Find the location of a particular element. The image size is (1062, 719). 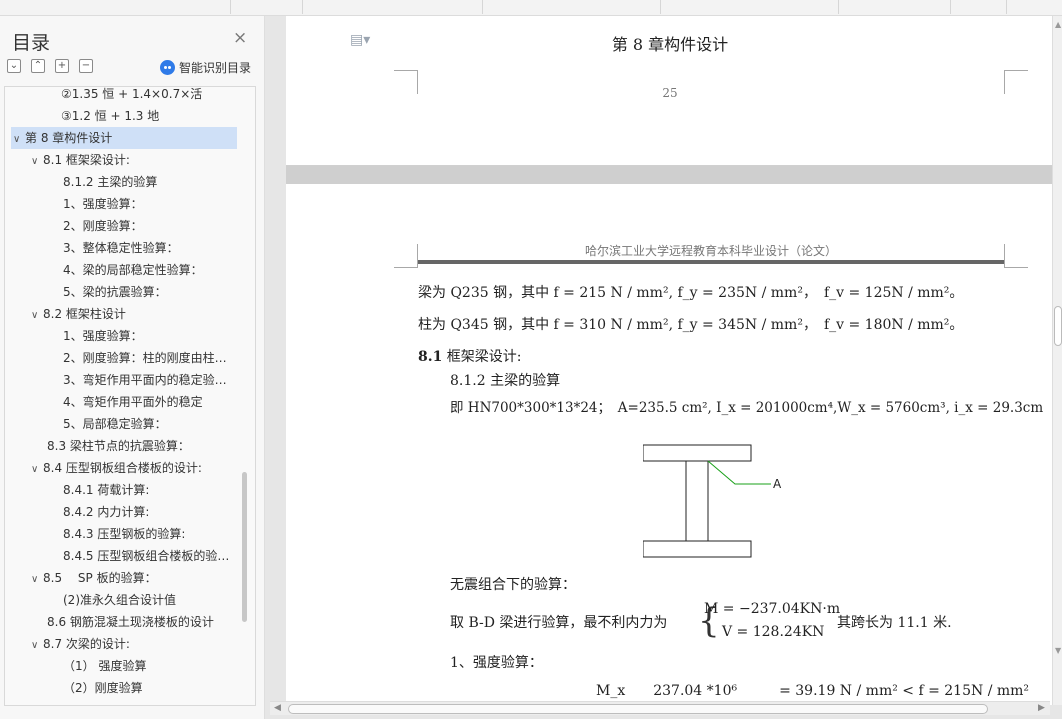

toc-item-label: 5、梁的抗震验算： is located at coordinates (115, 292).